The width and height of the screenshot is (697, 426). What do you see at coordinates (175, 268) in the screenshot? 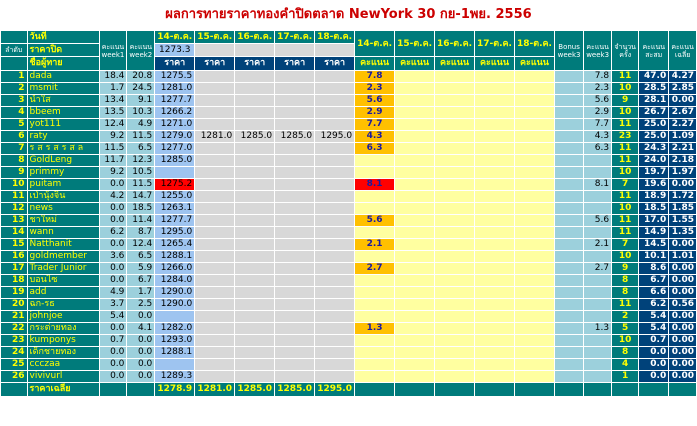
I see `price-cell: 1266.0` at bounding box center [175, 268].